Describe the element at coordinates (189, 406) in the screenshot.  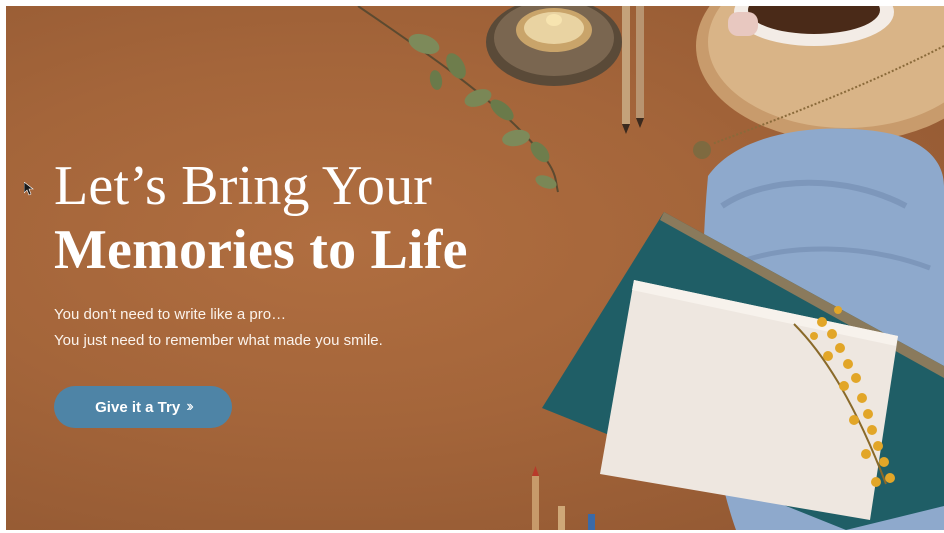
I see `double-chevron-right-icon: ››` at that location.